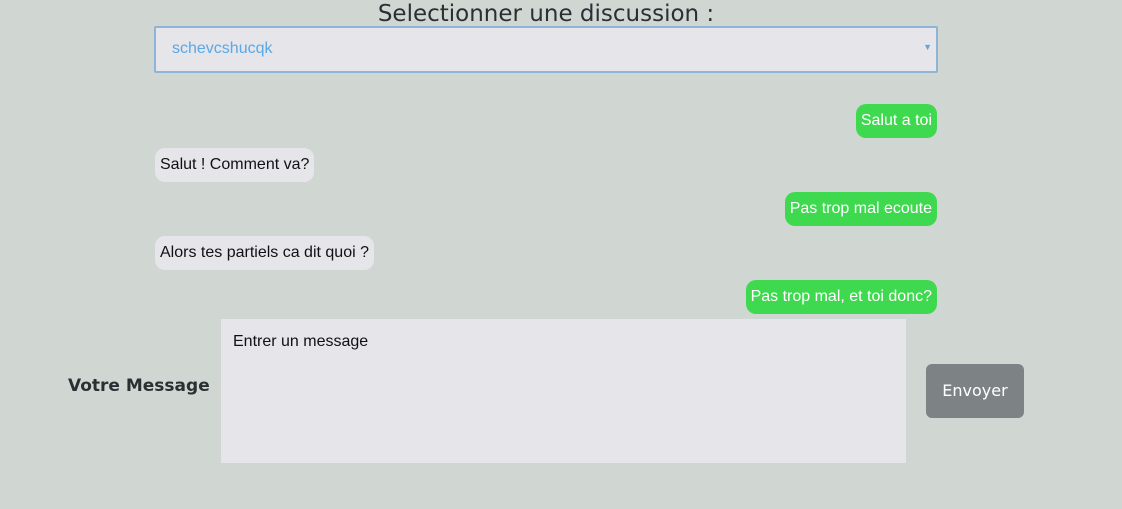  I want to click on chevron-down-icon: ▼, so click(927, 47).